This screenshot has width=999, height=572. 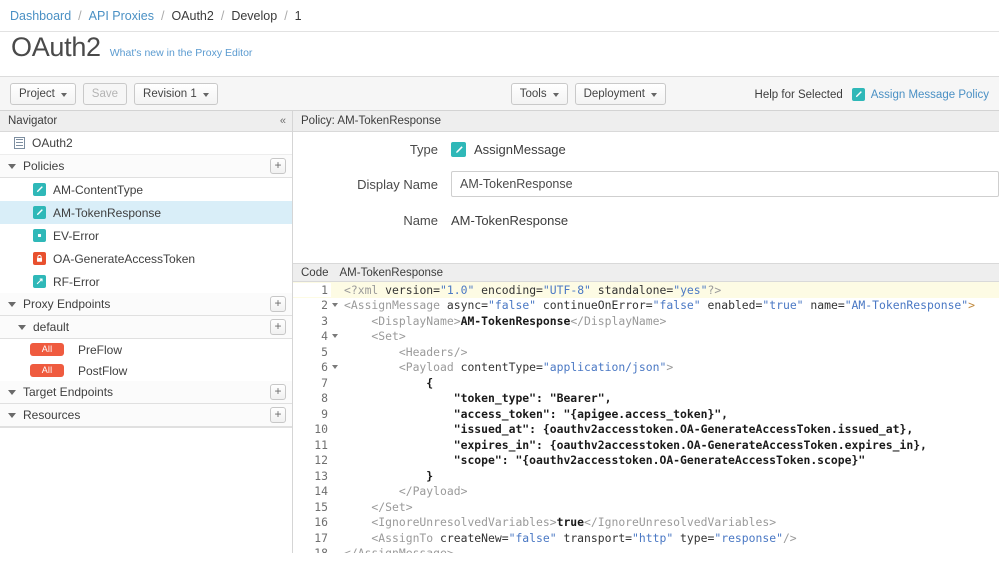 I want to click on navigator-policy-ev-error: EV-Error, so click(x=146, y=235).